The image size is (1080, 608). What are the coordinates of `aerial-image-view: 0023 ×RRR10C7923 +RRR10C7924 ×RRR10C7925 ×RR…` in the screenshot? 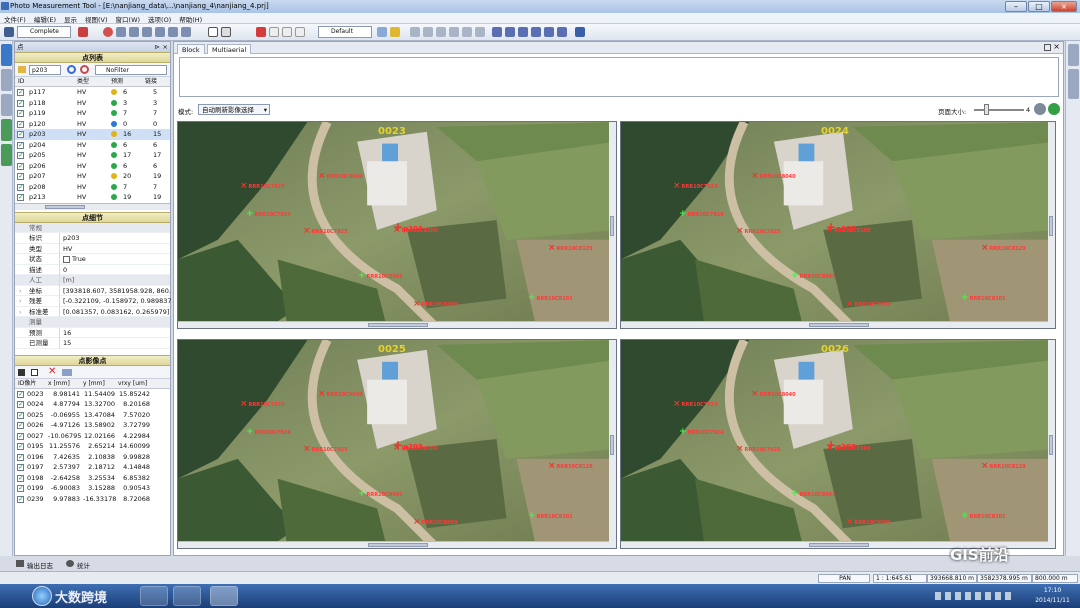 It's located at (397, 225).